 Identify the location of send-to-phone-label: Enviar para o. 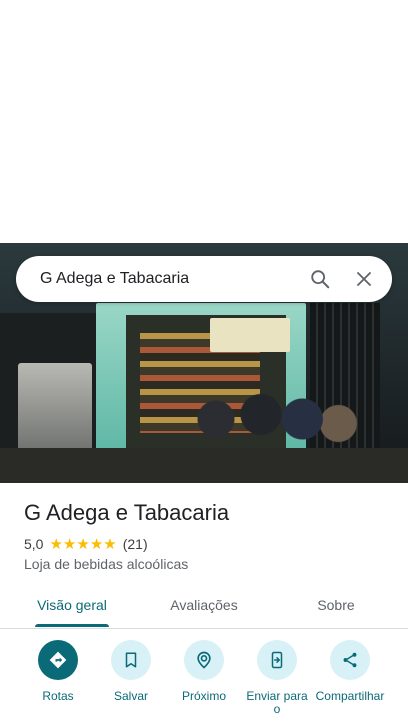
(277, 702).